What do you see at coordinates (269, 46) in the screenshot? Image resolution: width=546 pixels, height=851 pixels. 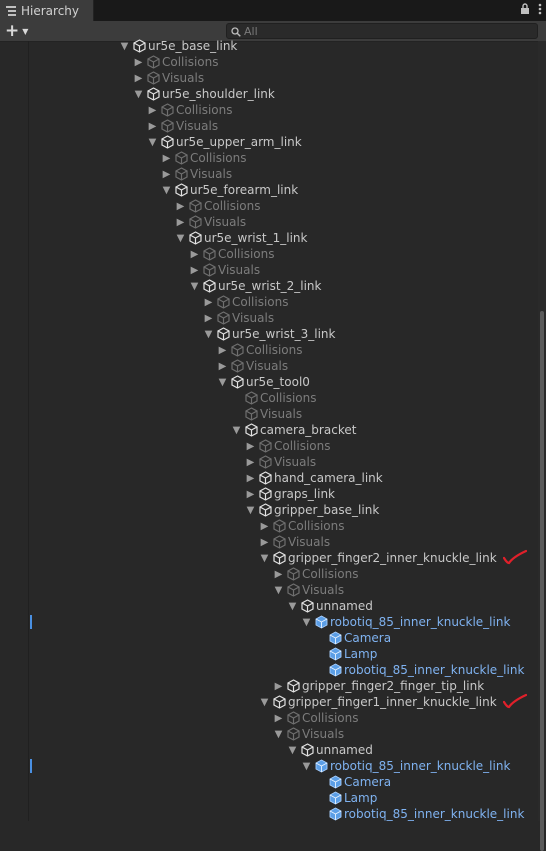 I see `tree-row: ▼ ur5e_base_link` at bounding box center [269, 46].